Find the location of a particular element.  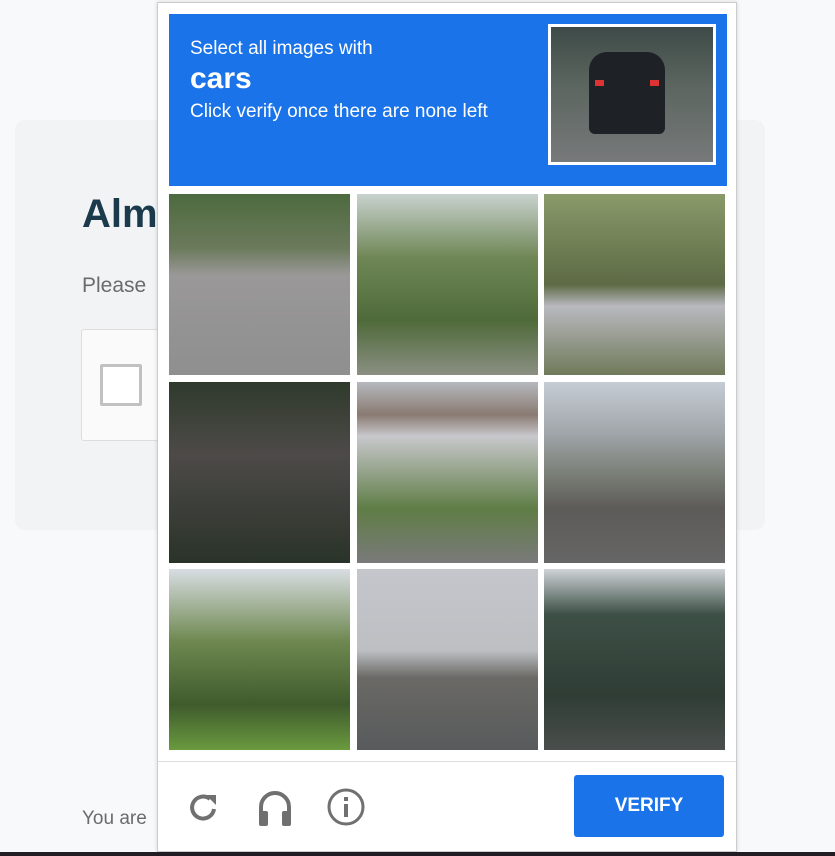

footer-divider is located at coordinates (447, 761).